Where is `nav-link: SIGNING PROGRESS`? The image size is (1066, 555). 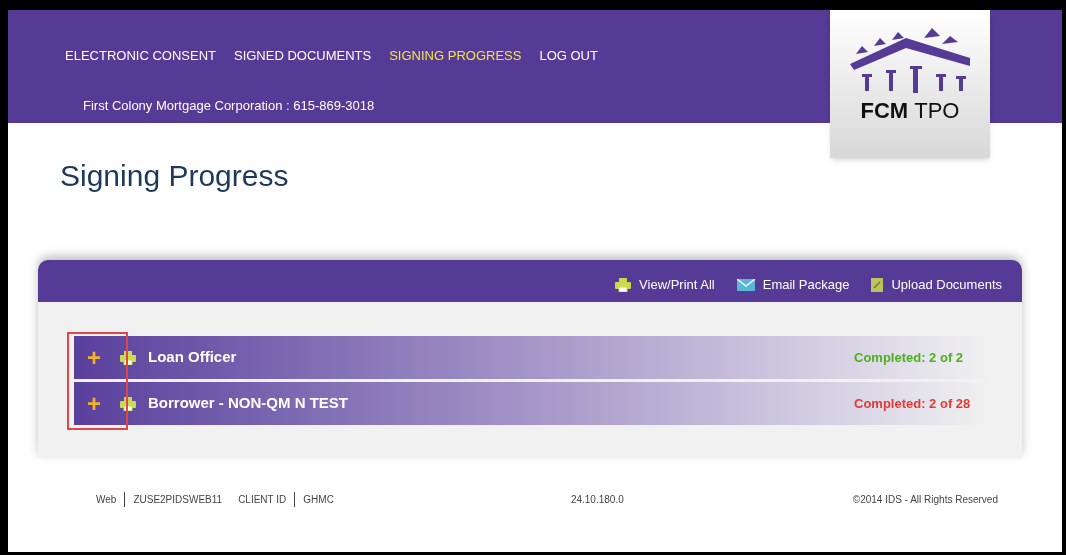
nav-link: SIGNING PROGRESS is located at coordinates (455, 56).